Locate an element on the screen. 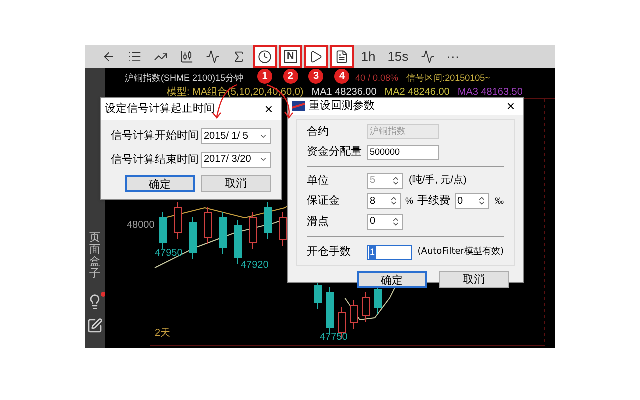 This screenshot has height=400, width=640. dialog-title: 设定信号计算起止时间 is located at coordinates (160, 109).